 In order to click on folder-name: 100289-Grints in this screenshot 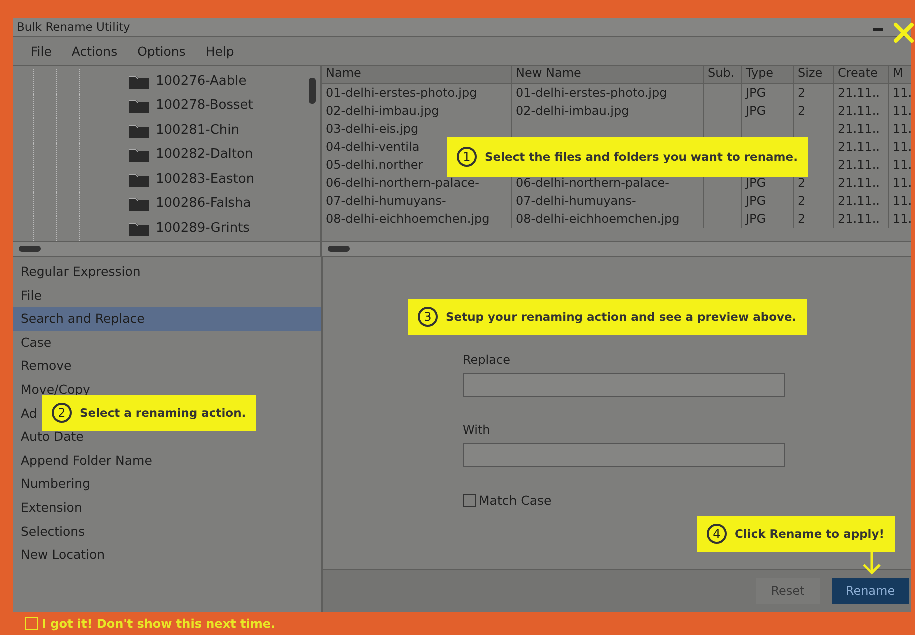, I will do `click(203, 228)`.